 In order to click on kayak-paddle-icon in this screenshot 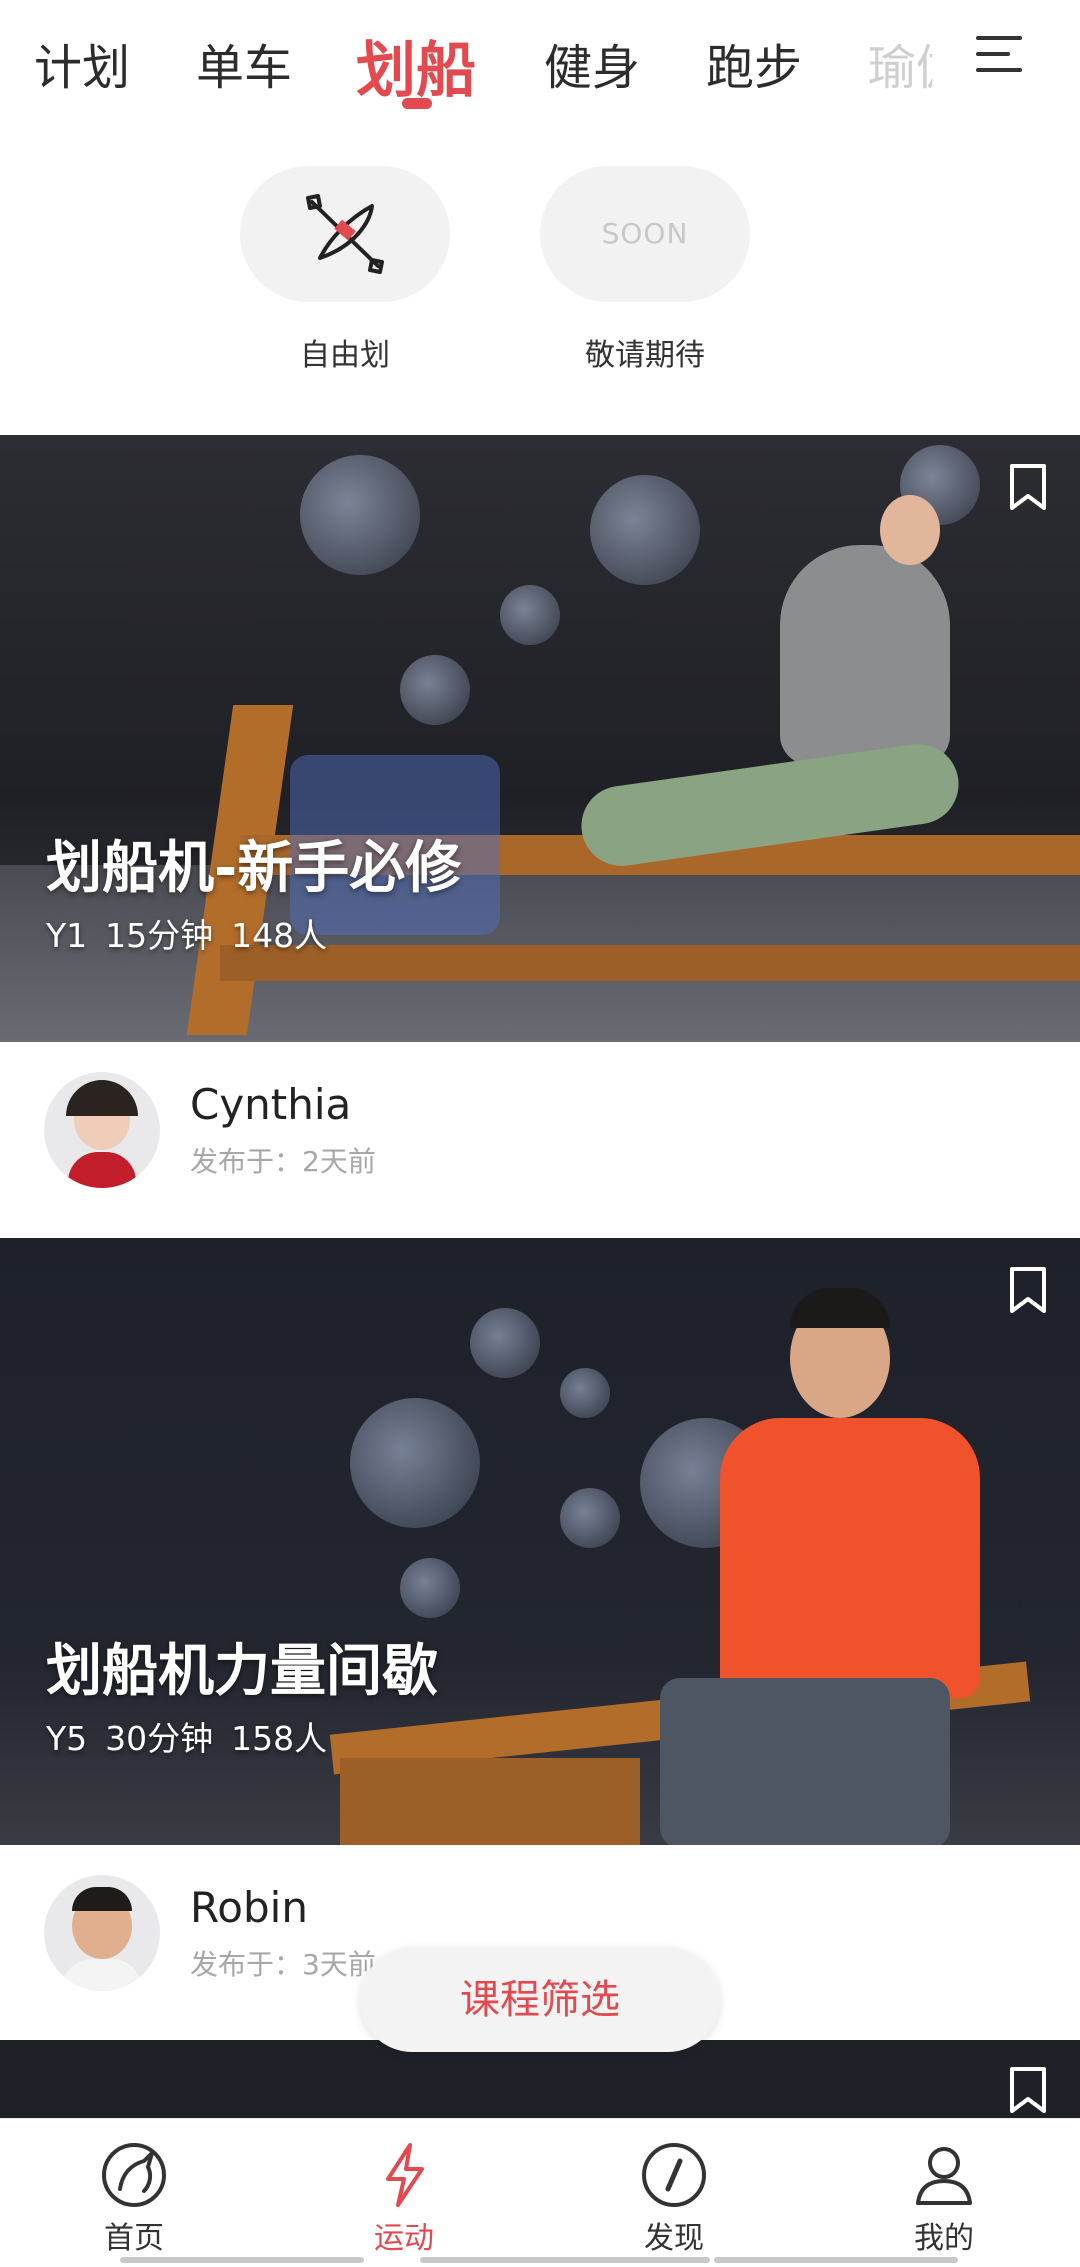, I will do `click(345, 234)`.